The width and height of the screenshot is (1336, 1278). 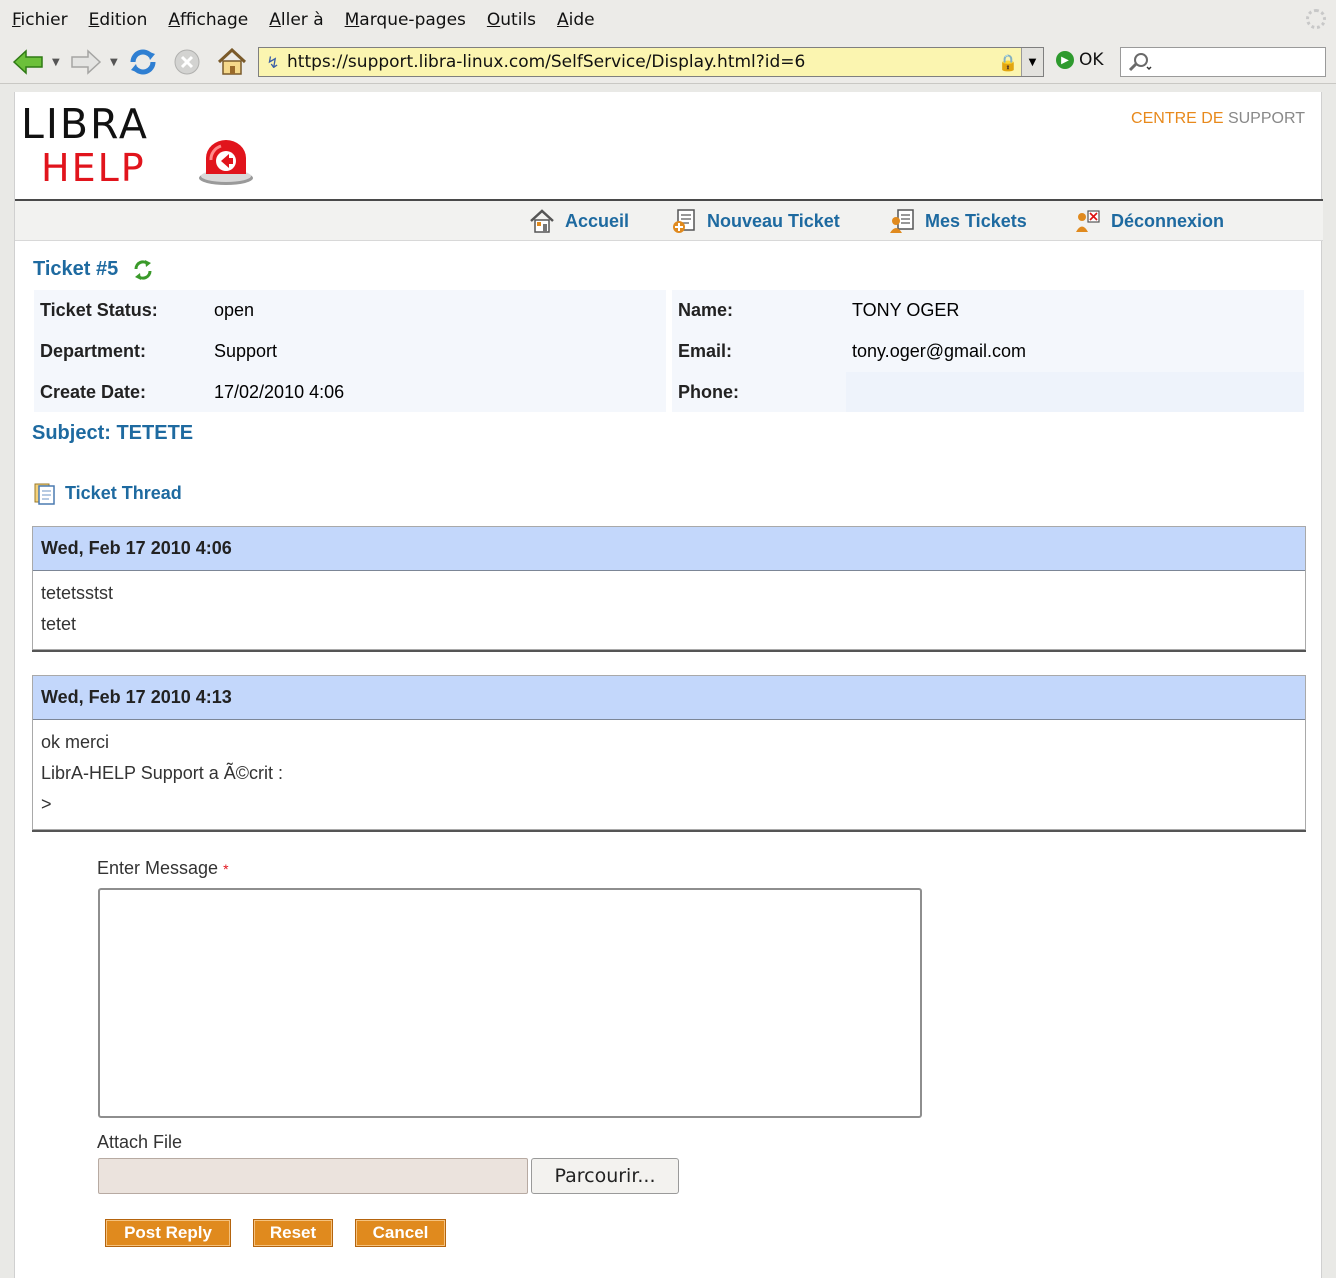 I want to click on menu-label: dition, so click(x=123, y=20).